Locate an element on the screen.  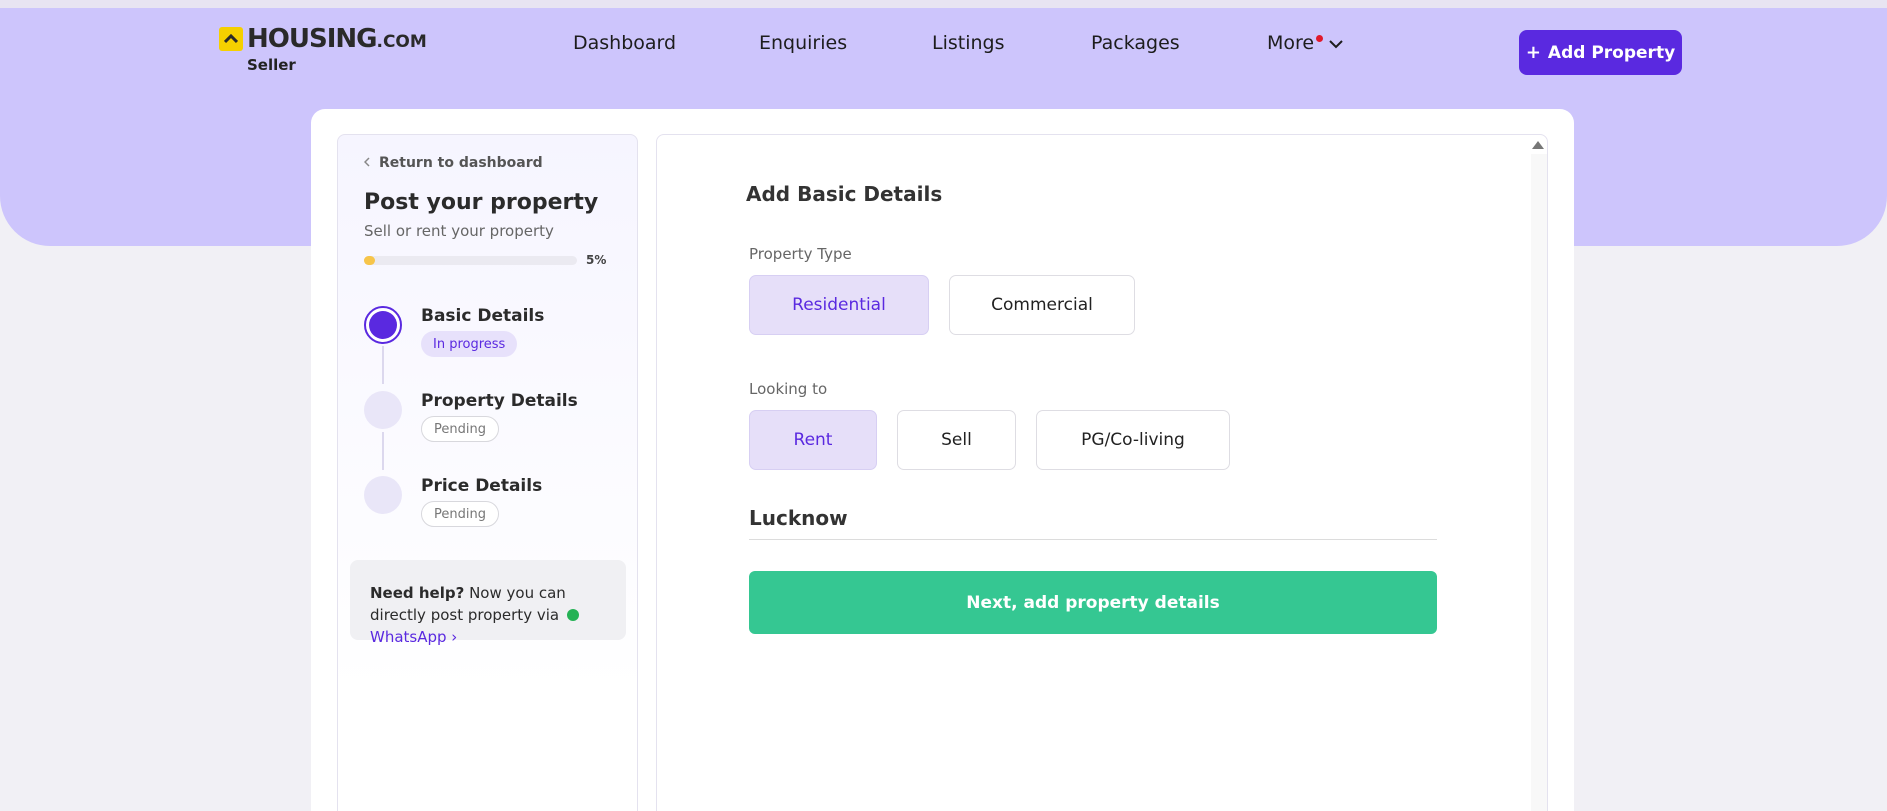
looking-to-pg-coliving: PG/Co-living is located at coordinates (1133, 440).